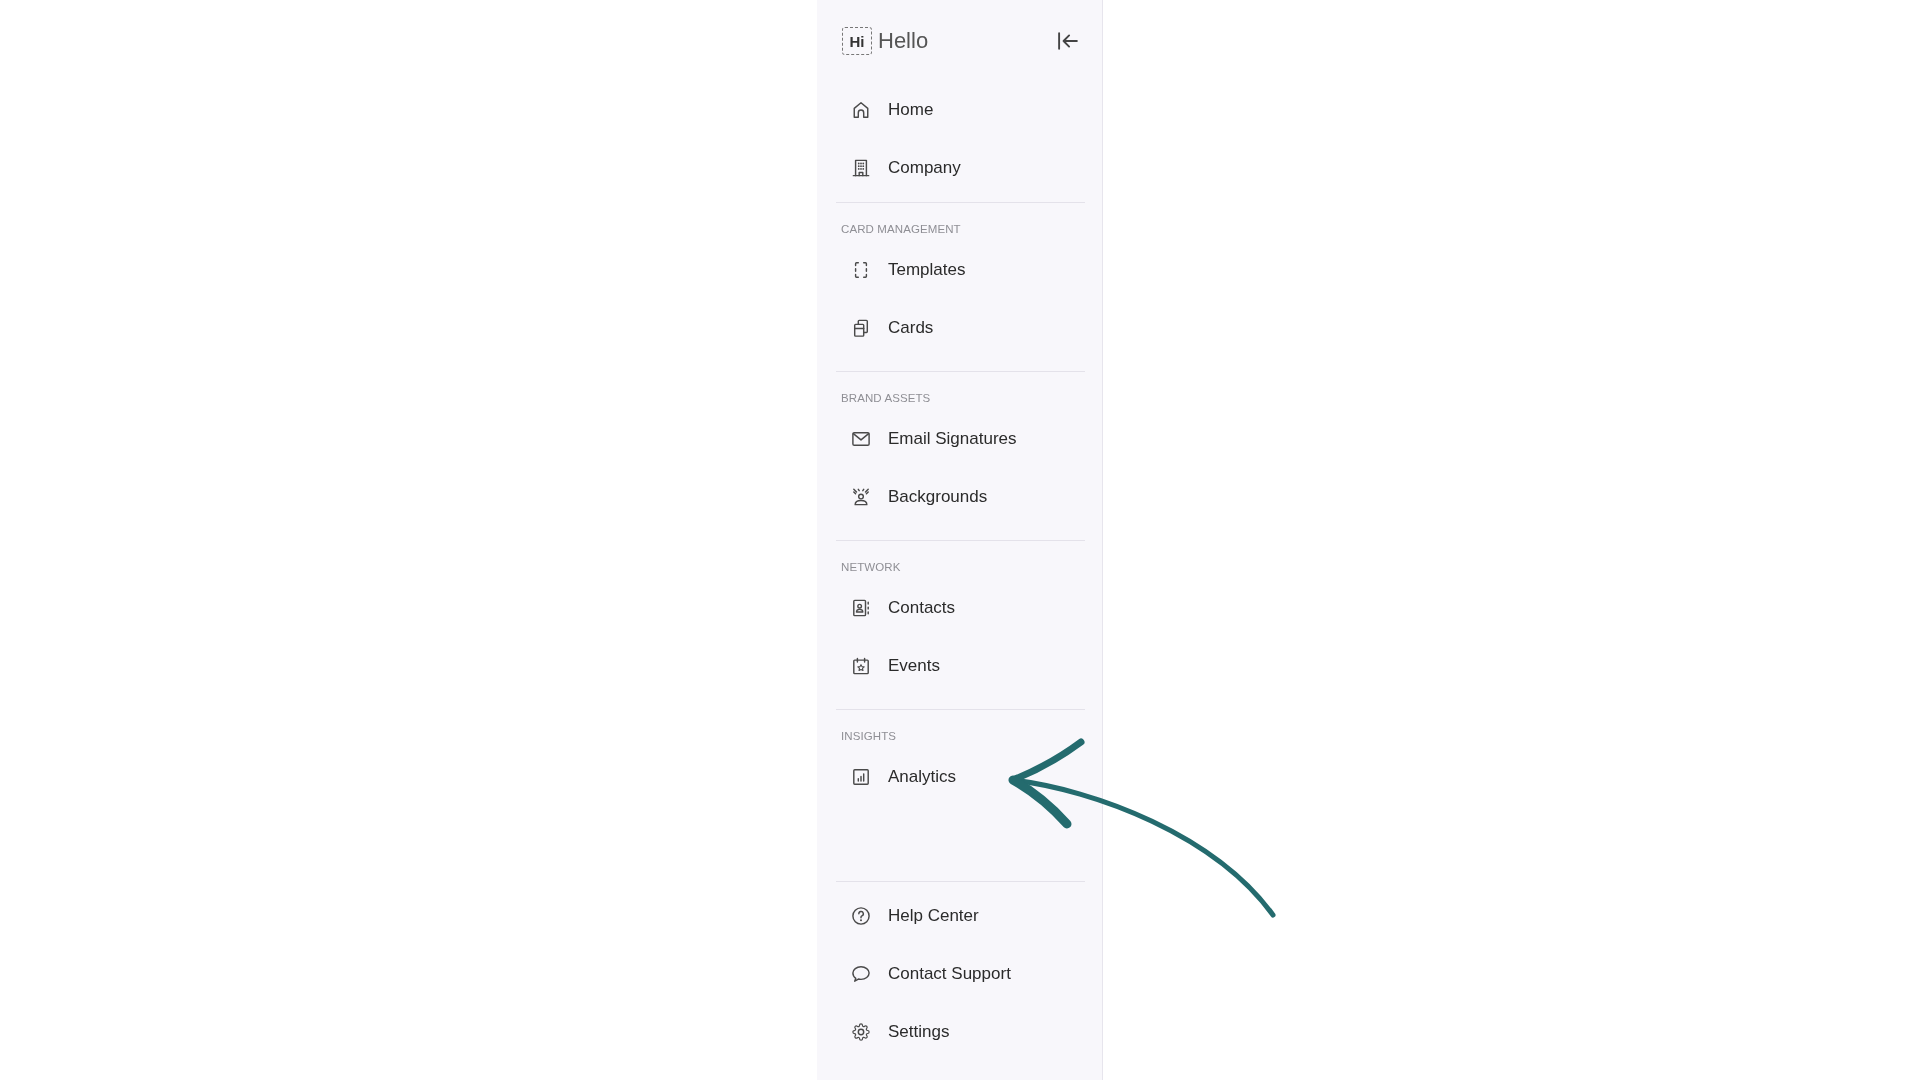 The width and height of the screenshot is (1920, 1080). What do you see at coordinates (861, 328) in the screenshot?
I see `stacked-cards-icon` at bounding box center [861, 328].